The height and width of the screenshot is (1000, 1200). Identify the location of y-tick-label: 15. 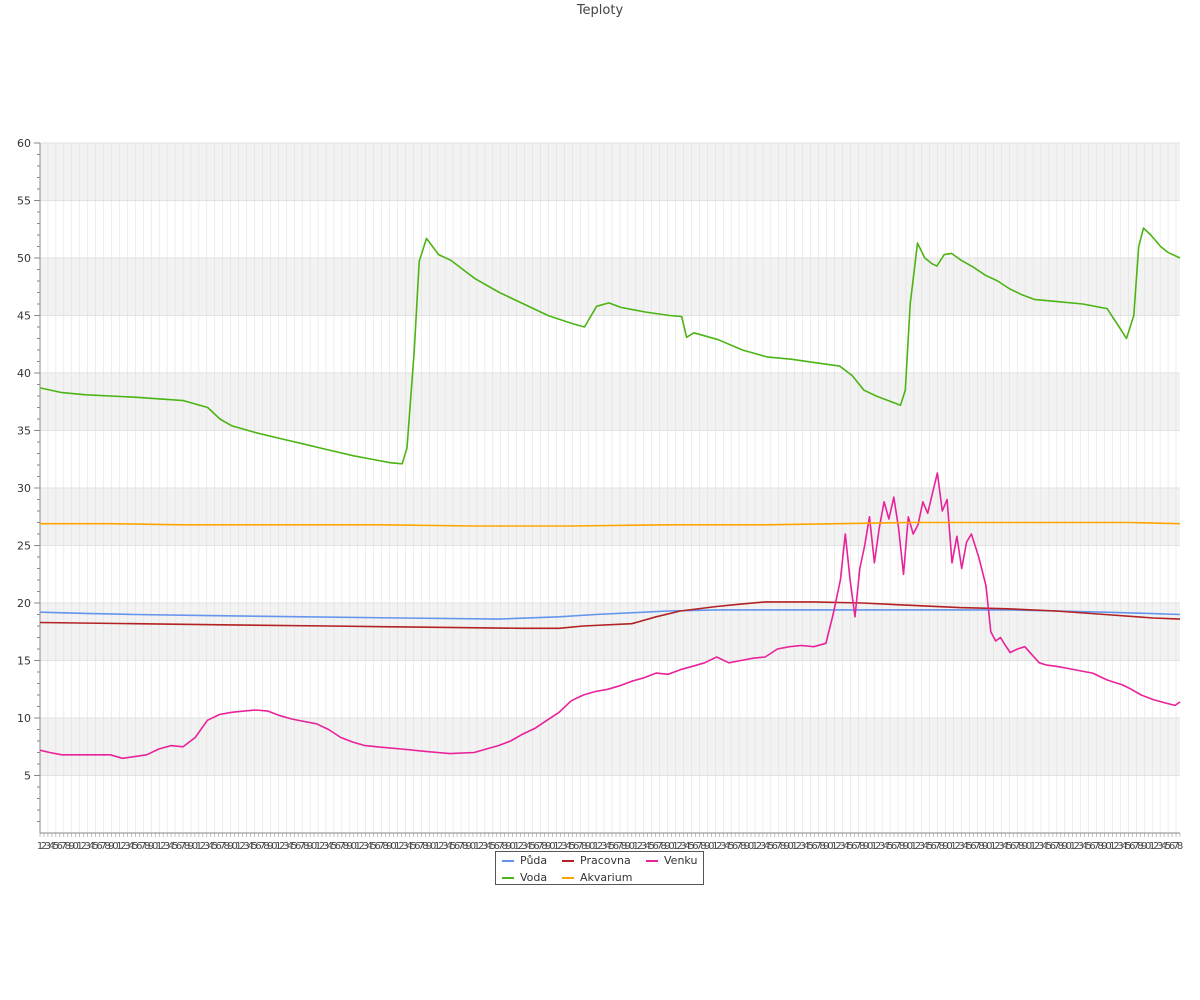
(24, 661).